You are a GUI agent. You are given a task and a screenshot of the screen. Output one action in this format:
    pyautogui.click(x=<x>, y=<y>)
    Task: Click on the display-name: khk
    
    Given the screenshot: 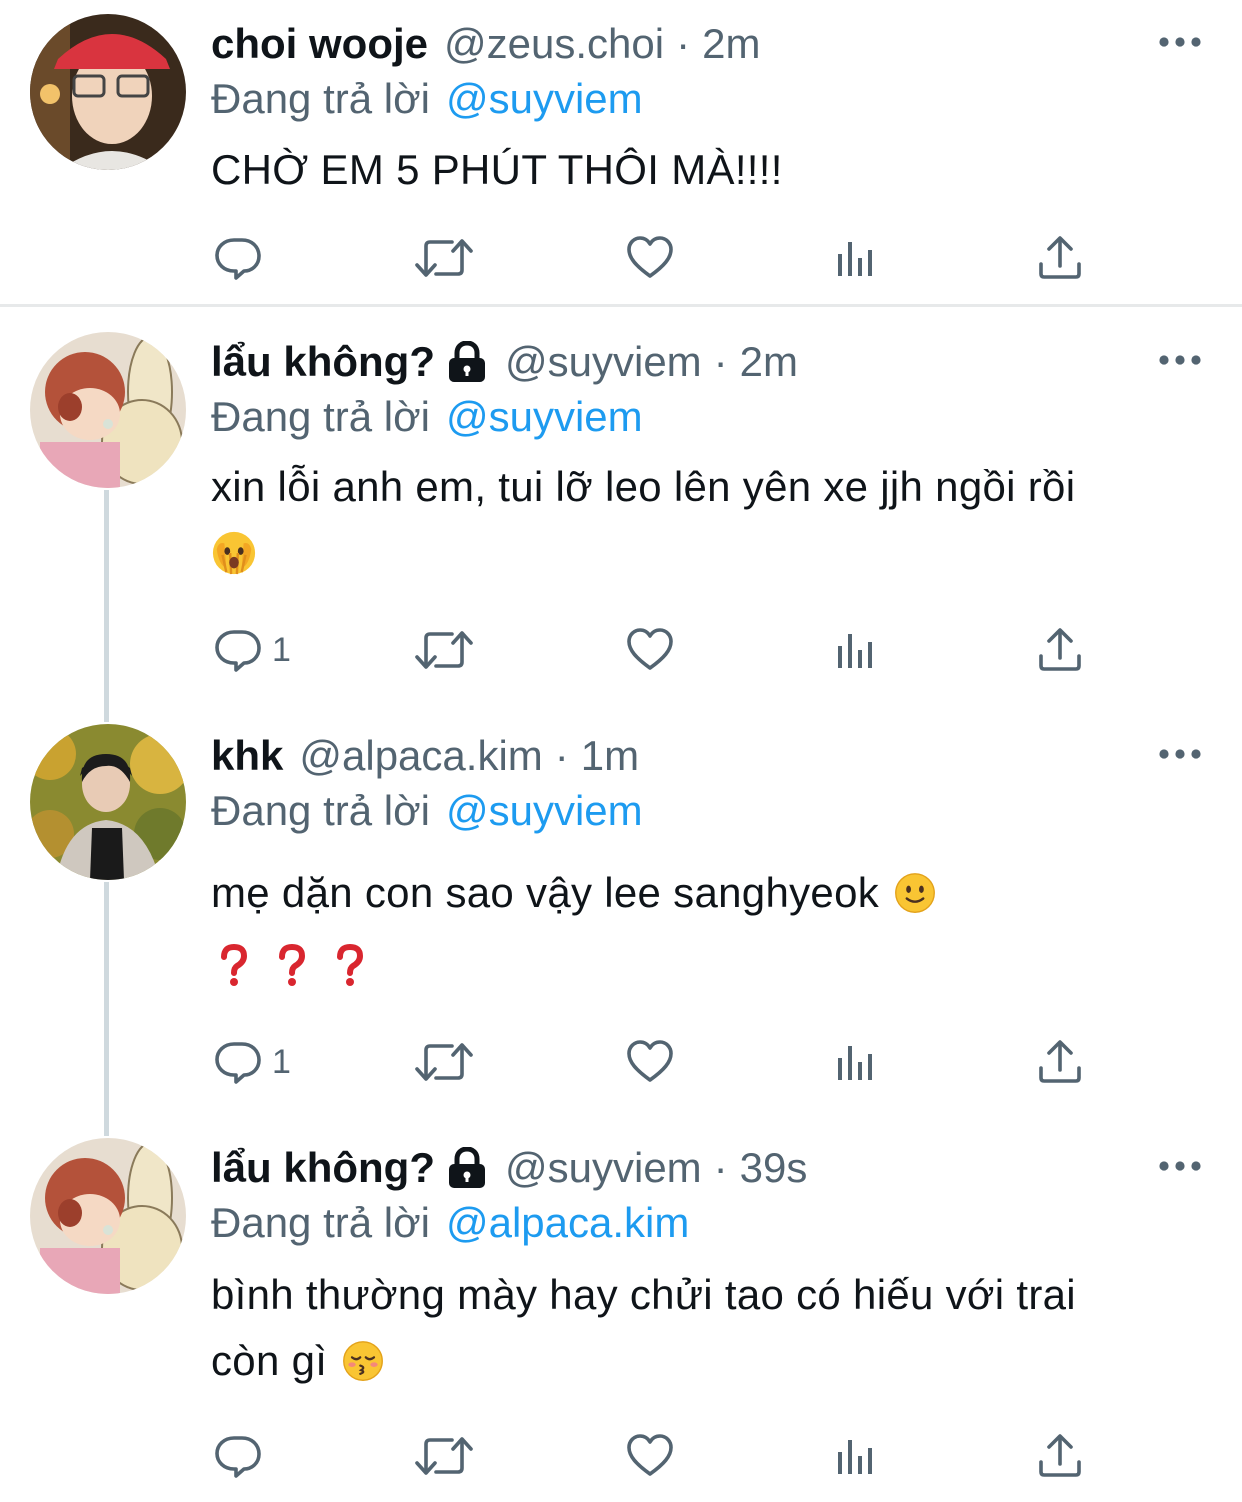 What is the action you would take?
    pyautogui.click(x=247, y=756)
    